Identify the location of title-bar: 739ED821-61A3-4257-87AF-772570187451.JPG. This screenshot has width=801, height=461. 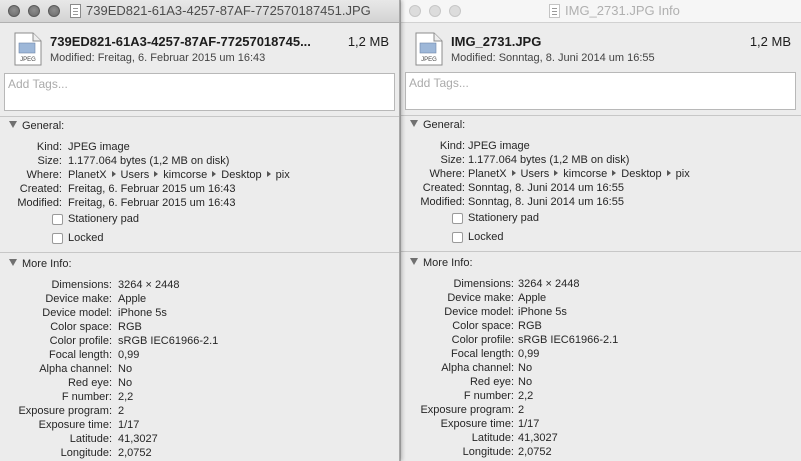
(199, 11).